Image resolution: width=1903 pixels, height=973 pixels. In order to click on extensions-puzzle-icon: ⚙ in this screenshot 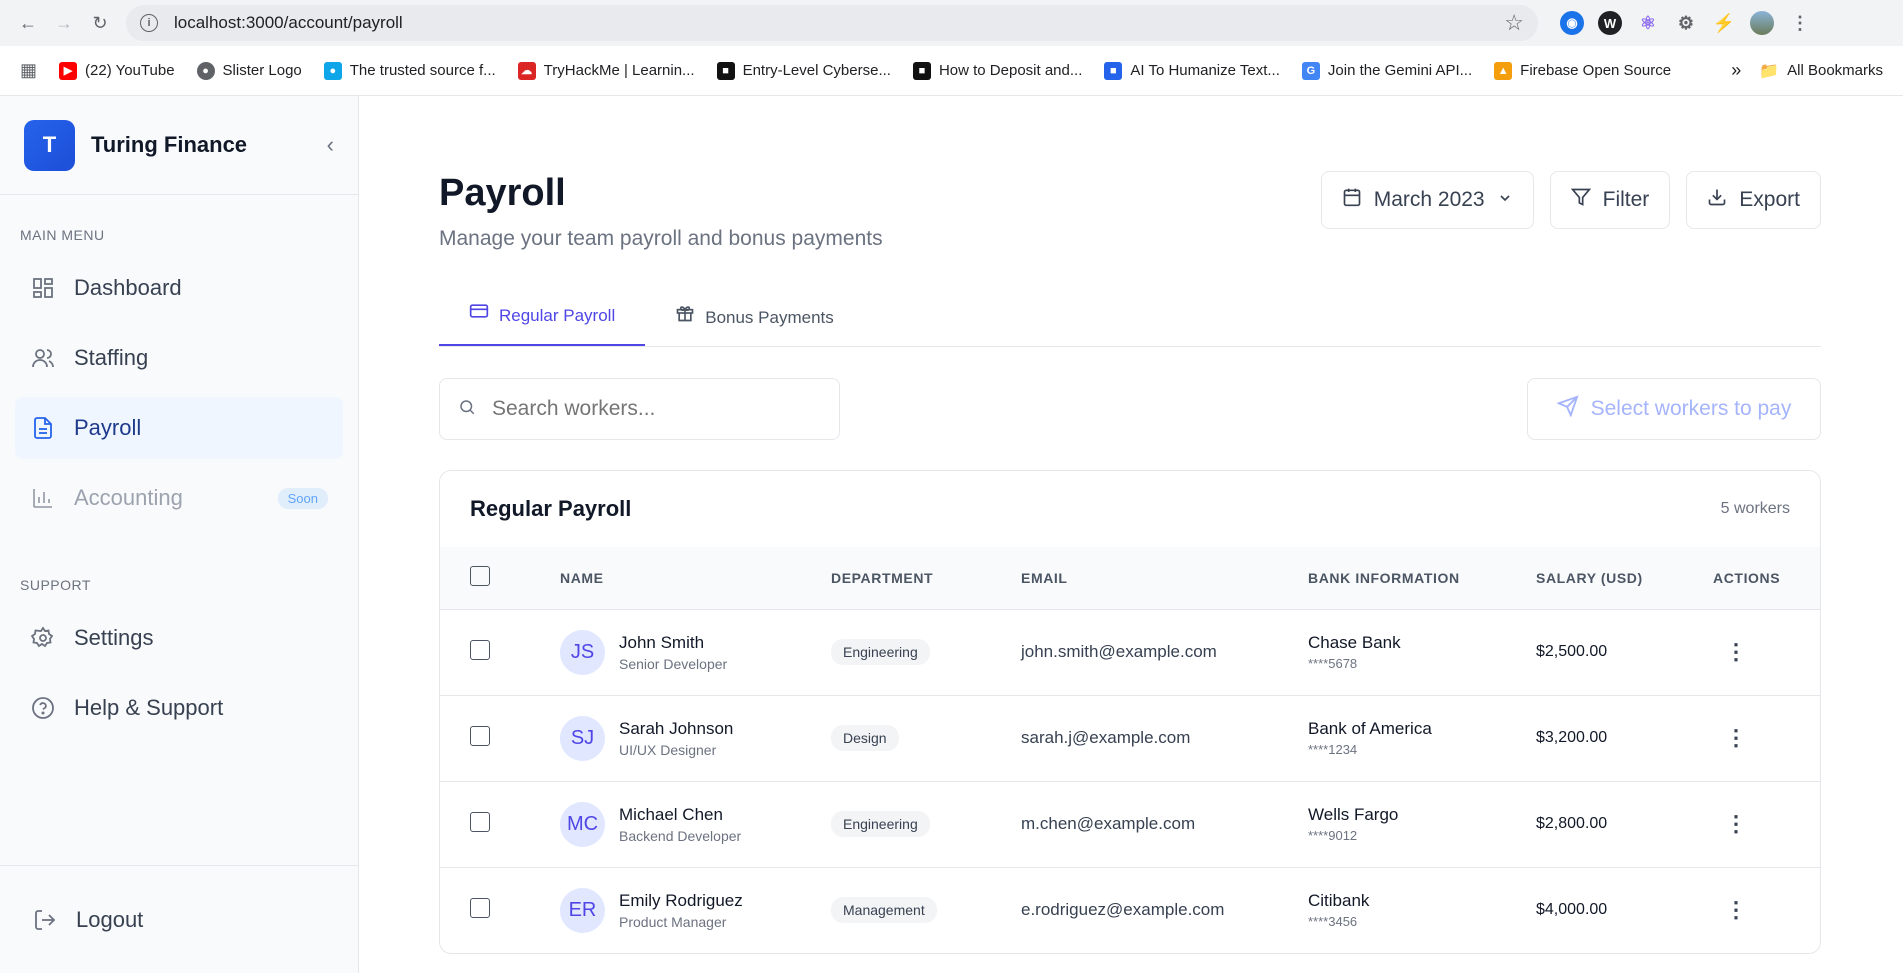, I will do `click(1686, 23)`.